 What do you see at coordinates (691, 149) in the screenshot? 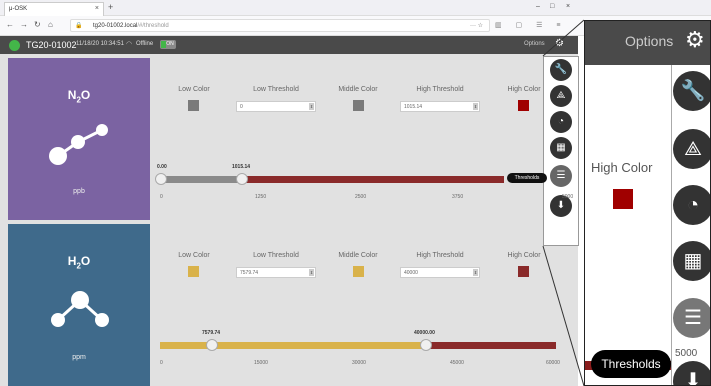
I see `compass-icon: ⟁` at bounding box center [691, 149].